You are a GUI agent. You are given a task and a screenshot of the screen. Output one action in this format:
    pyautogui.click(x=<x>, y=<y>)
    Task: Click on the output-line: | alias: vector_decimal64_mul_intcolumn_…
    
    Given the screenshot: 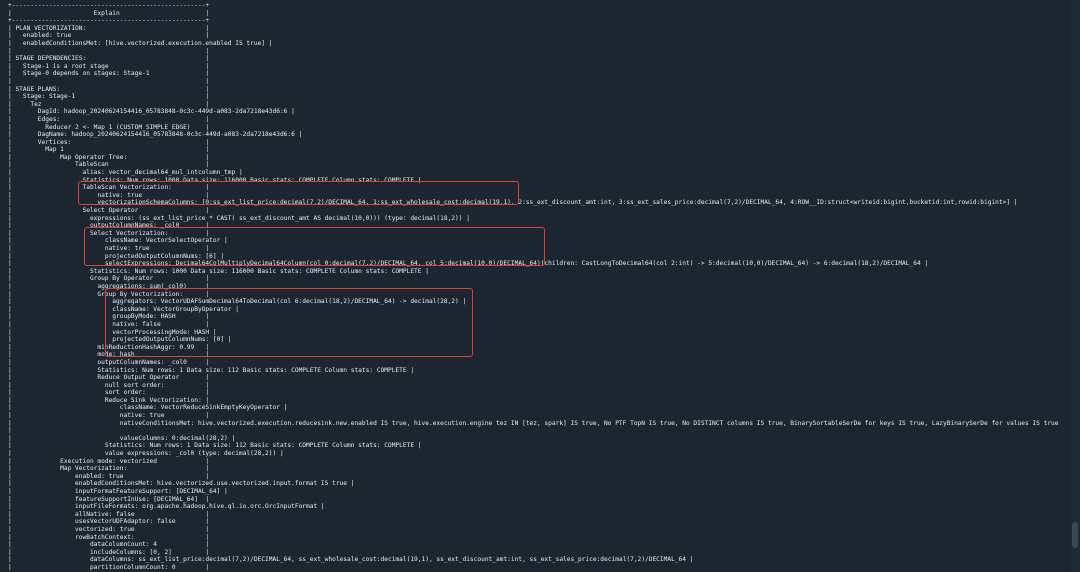 What is the action you would take?
    pyautogui.click(x=125, y=173)
    